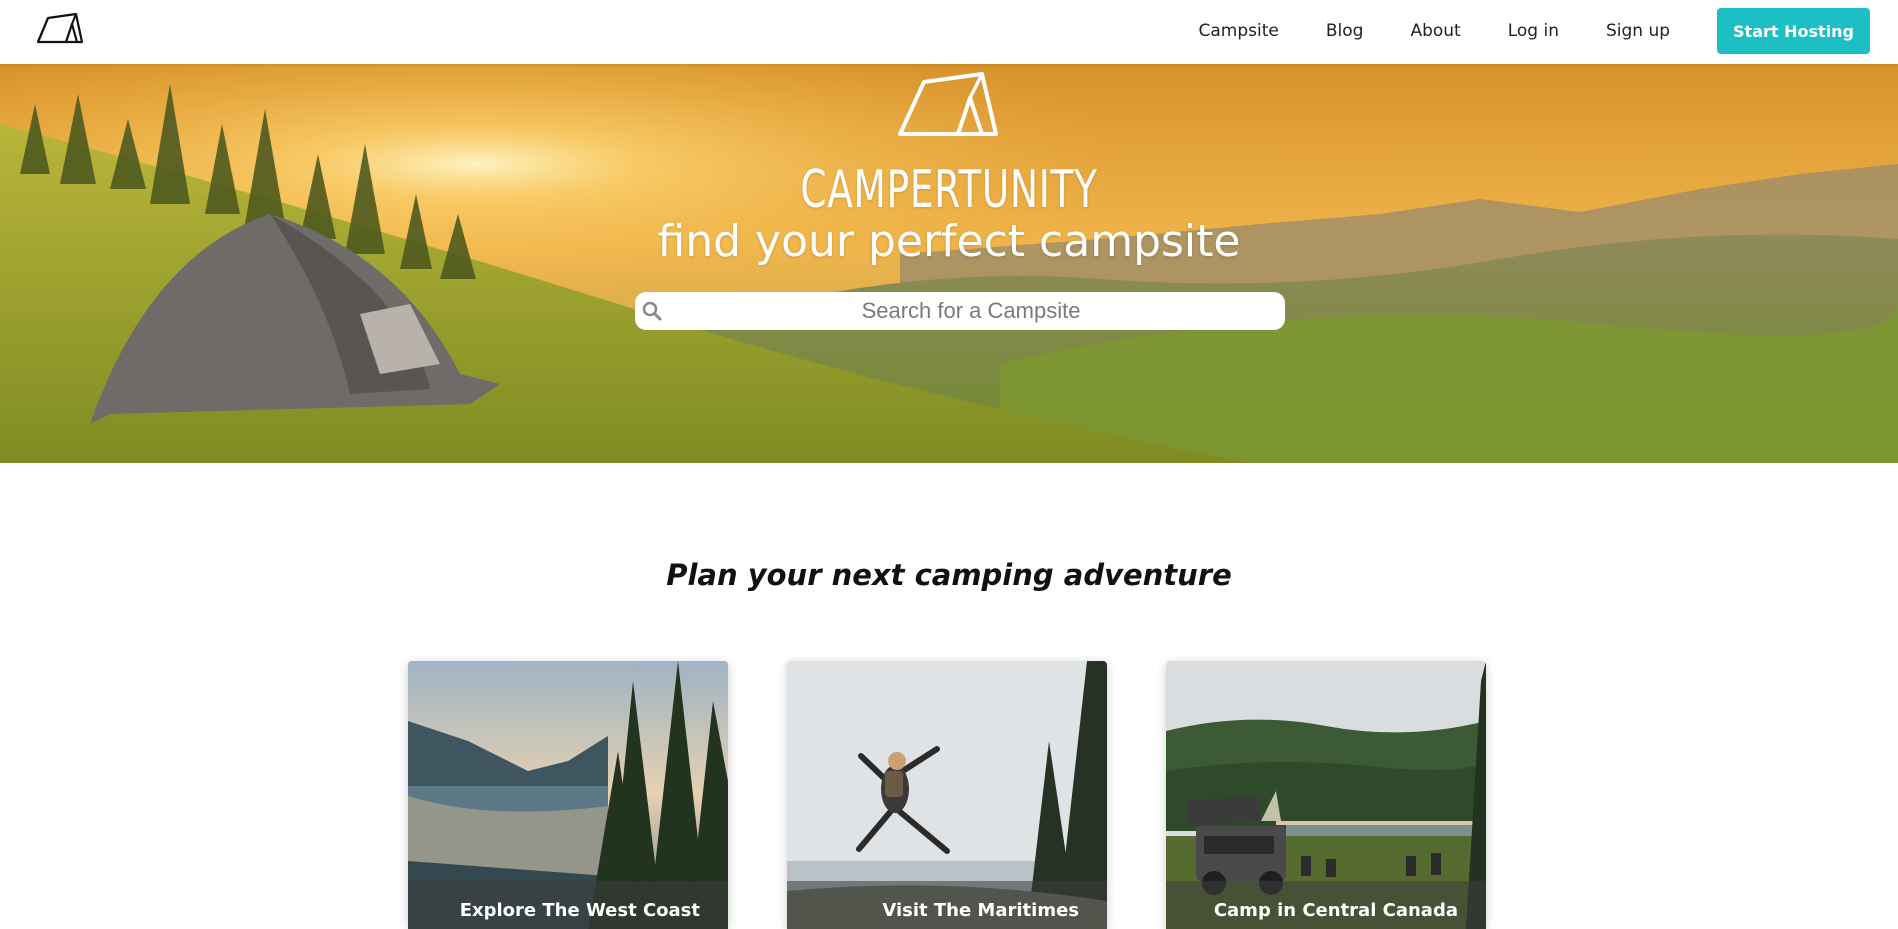 The height and width of the screenshot is (929, 1898). What do you see at coordinates (949, 241) in the screenshot?
I see `hero-tagline: find your perfect campsite` at bounding box center [949, 241].